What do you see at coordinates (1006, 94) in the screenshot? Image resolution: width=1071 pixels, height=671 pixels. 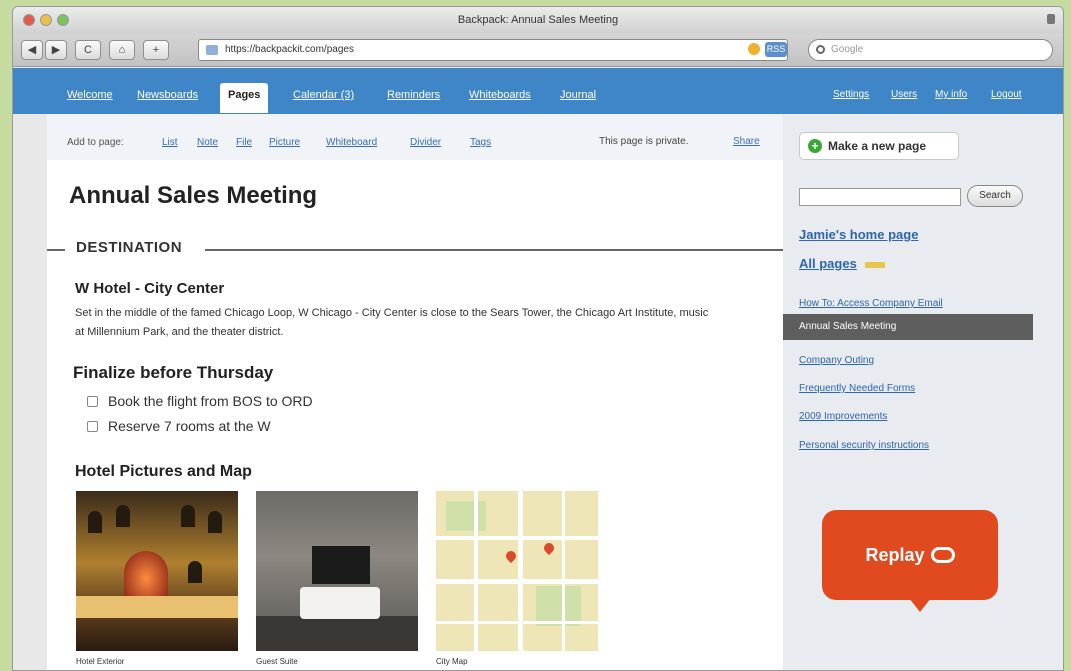 I see `logout-link: Logout` at bounding box center [1006, 94].